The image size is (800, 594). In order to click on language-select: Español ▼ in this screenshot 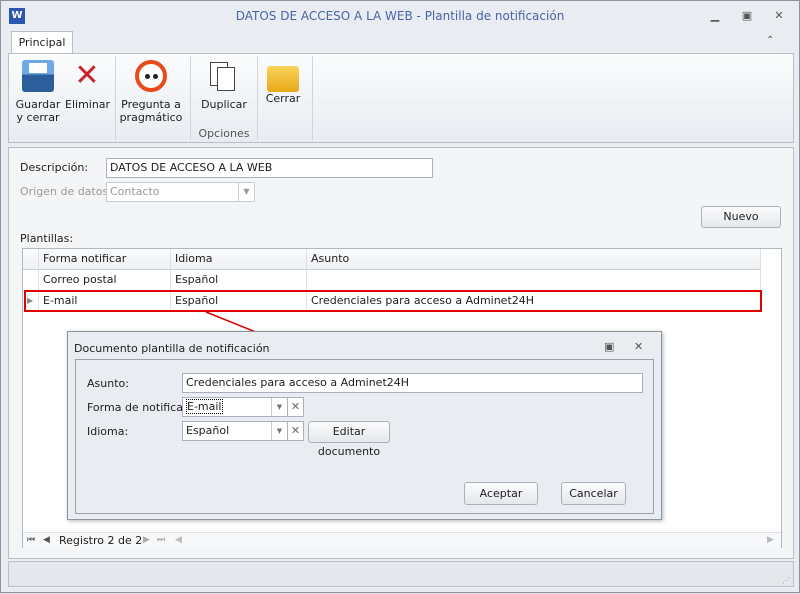, I will do `click(235, 431)`.